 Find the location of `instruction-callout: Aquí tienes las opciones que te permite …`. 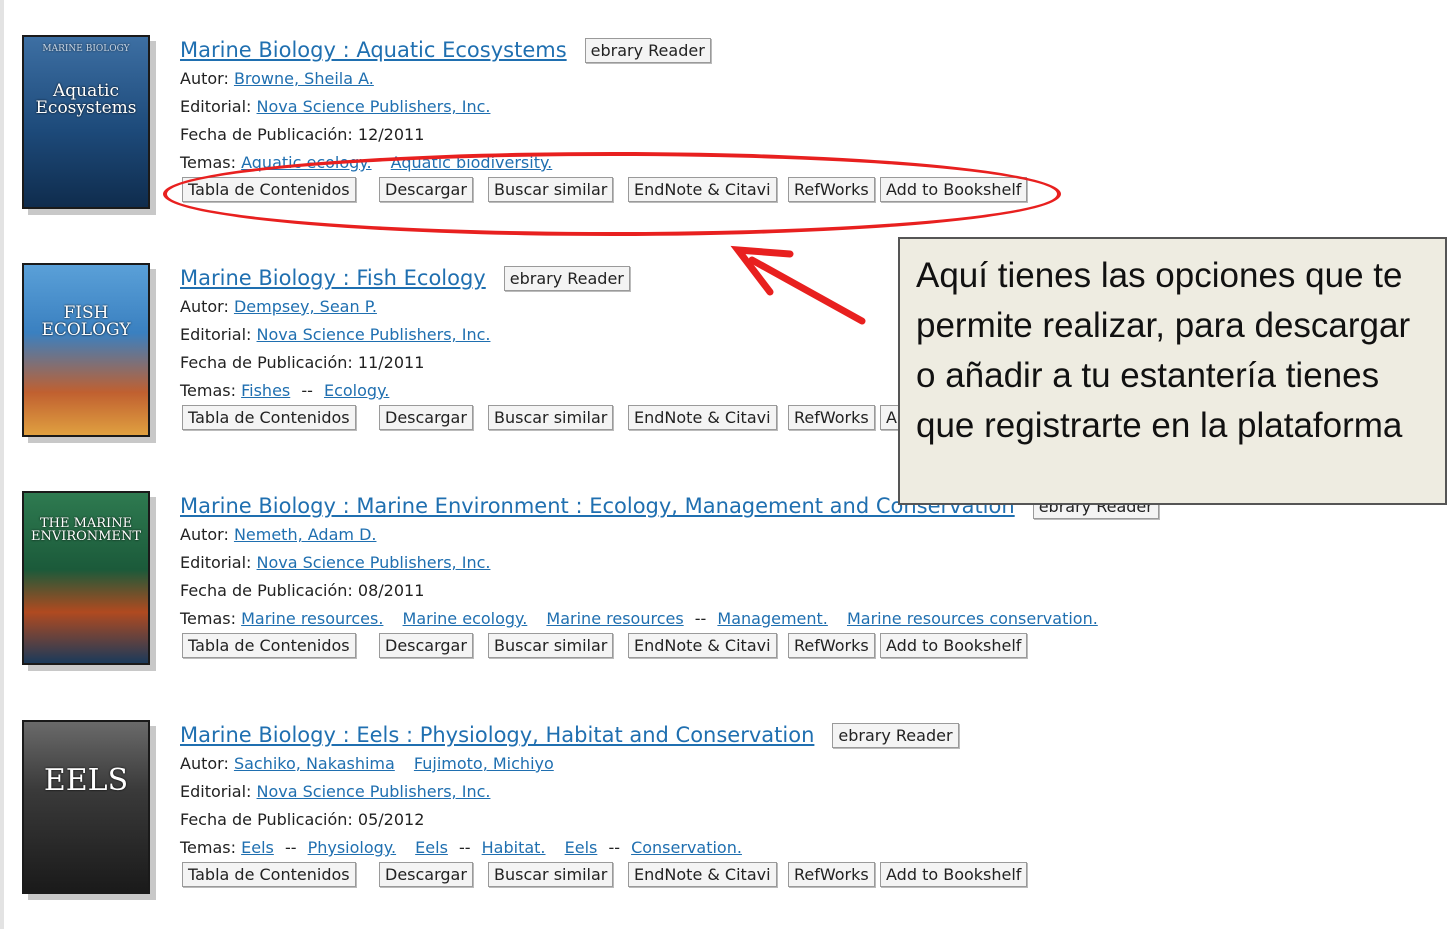

instruction-callout: Aquí tienes las opciones que te permite … is located at coordinates (1172, 371).